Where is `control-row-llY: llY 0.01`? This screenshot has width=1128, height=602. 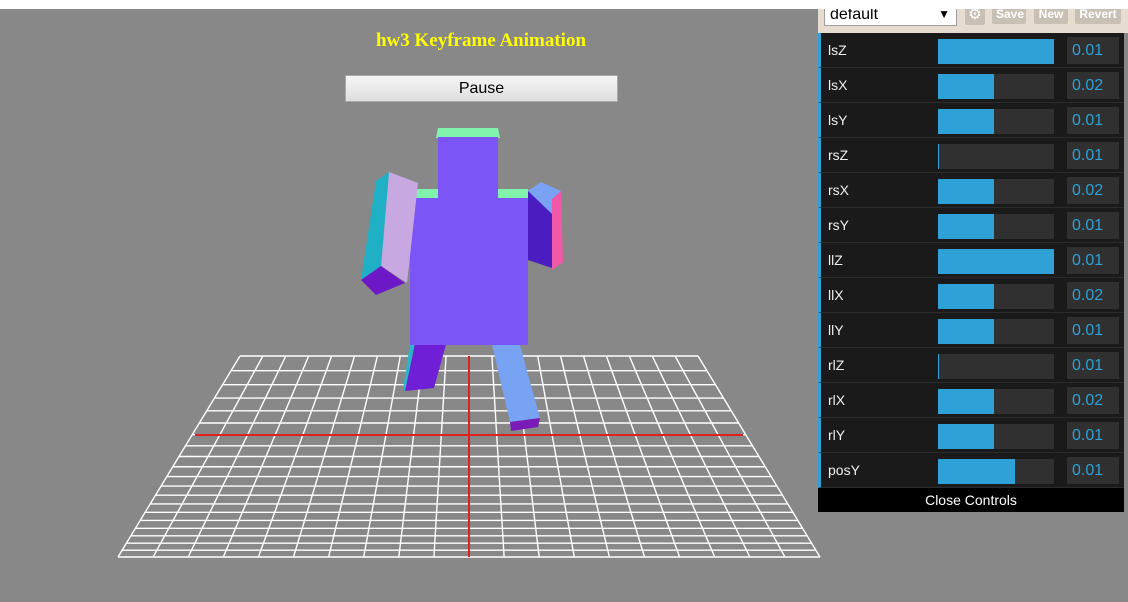
control-row-llY: llY 0.01 is located at coordinates (971, 330).